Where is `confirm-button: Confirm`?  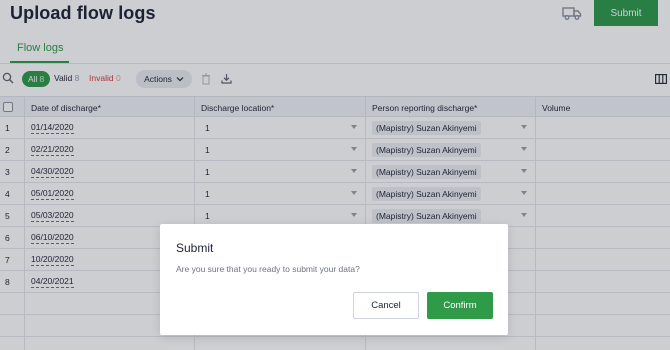 confirm-button: Confirm is located at coordinates (460, 305).